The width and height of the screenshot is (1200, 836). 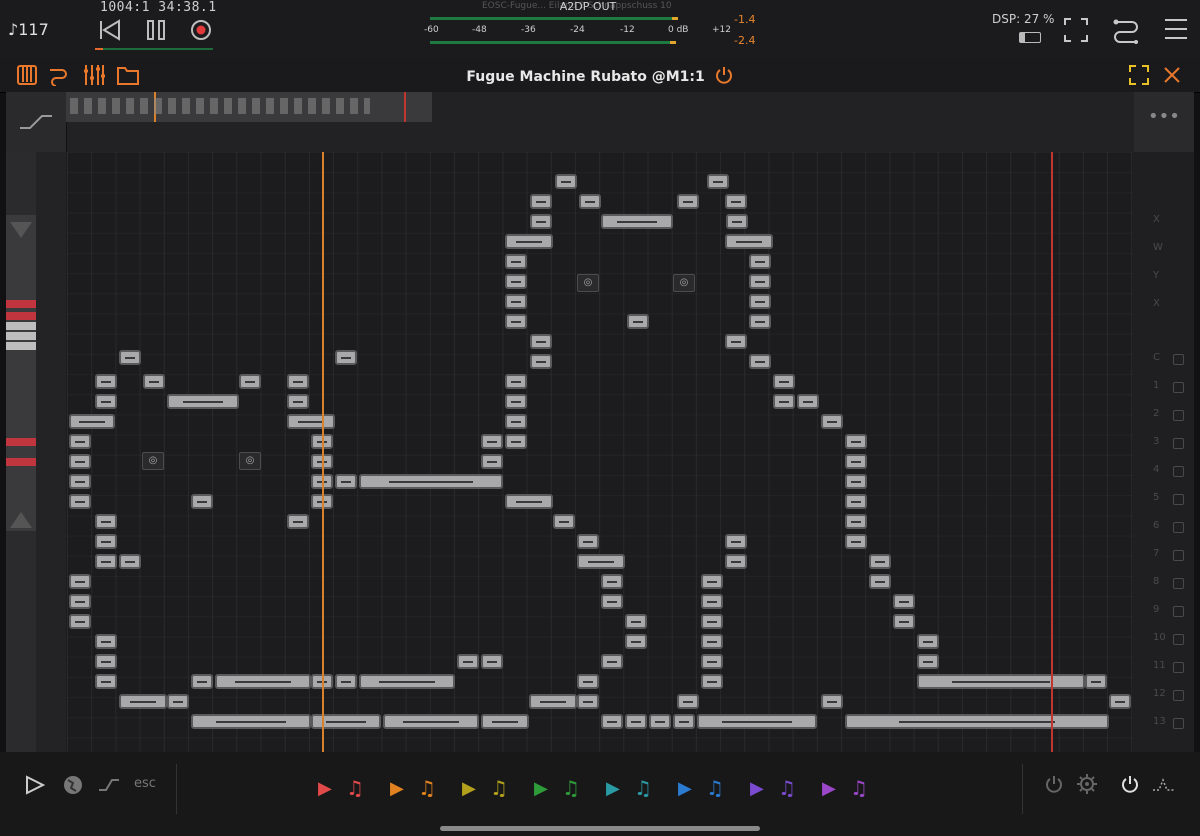 What do you see at coordinates (600, 828) in the screenshot?
I see `home-indicator` at bounding box center [600, 828].